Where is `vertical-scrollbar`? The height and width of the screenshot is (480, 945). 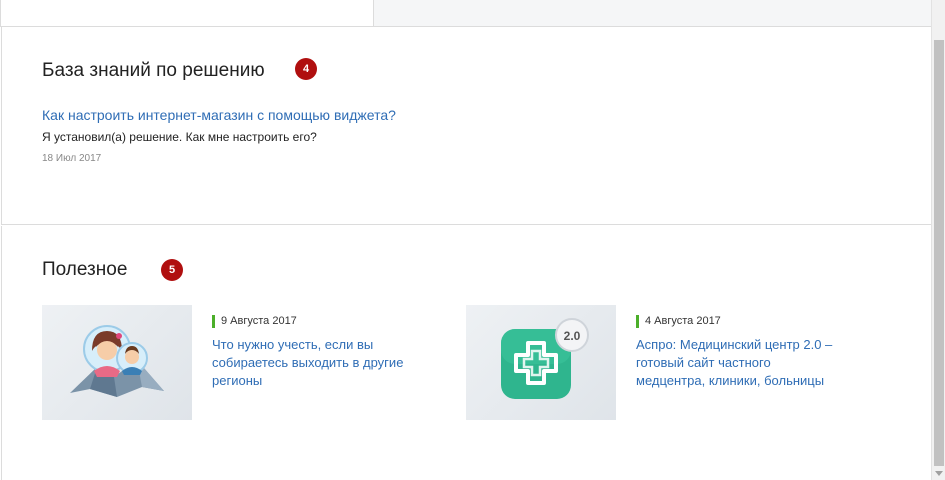 vertical-scrollbar is located at coordinates (938, 240).